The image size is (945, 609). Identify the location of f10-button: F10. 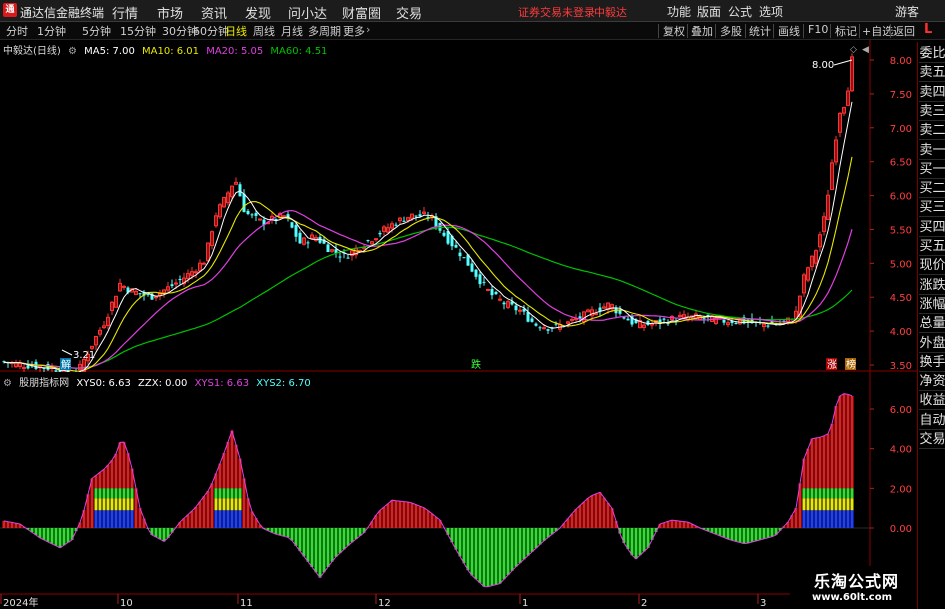
(818, 29).